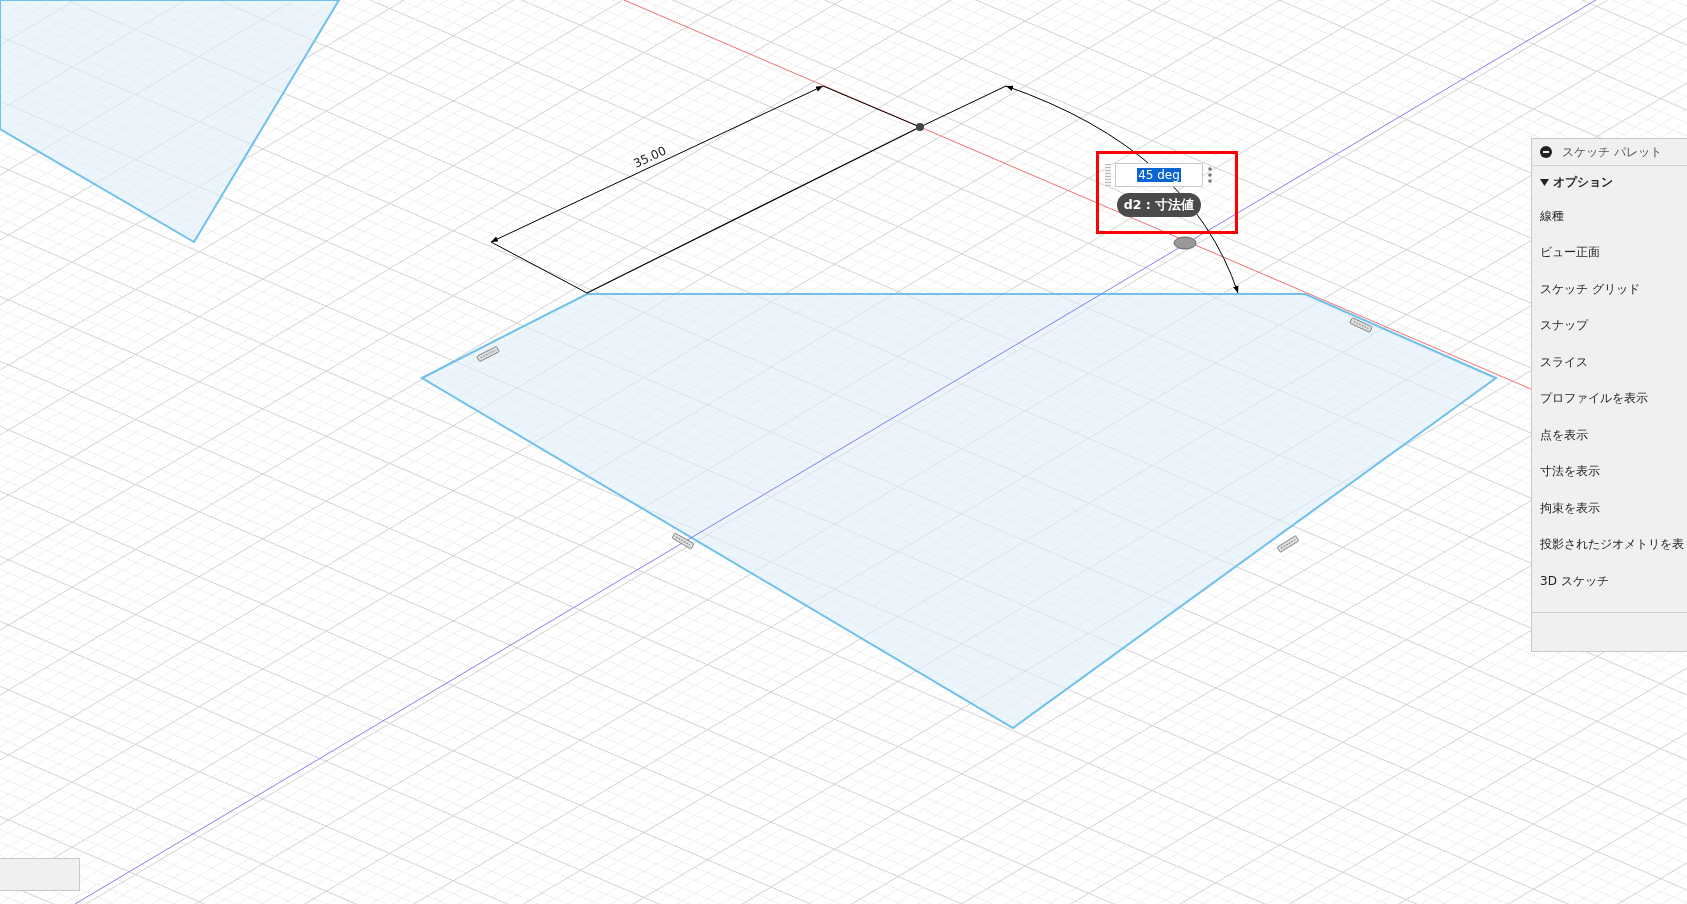  I want to click on palette-option: スケッチ グリッド, so click(1609, 289).